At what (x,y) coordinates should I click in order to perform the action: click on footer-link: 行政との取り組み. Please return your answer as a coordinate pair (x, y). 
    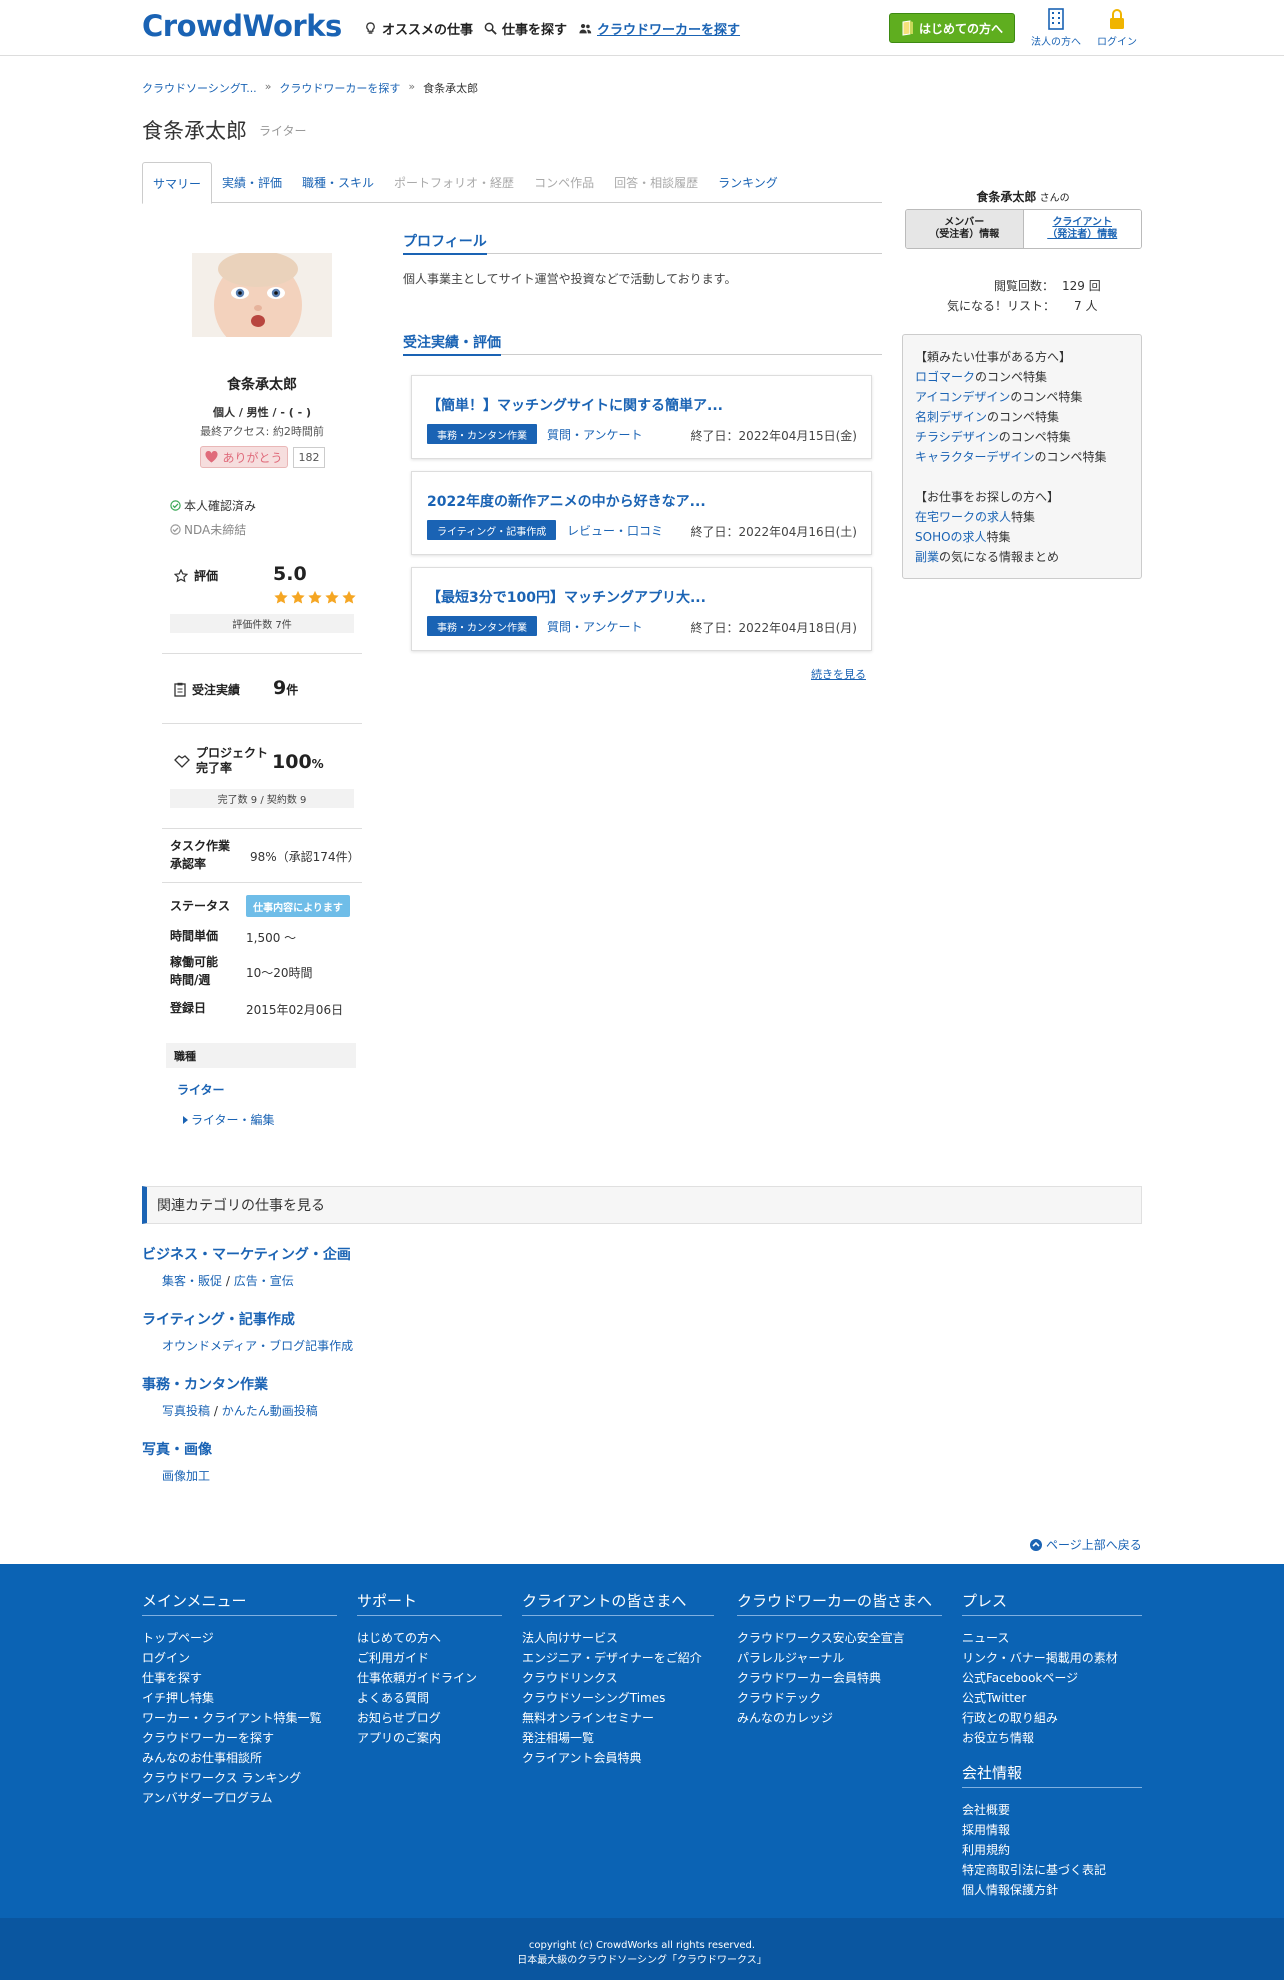
    Looking at the image, I should click on (1052, 1718).